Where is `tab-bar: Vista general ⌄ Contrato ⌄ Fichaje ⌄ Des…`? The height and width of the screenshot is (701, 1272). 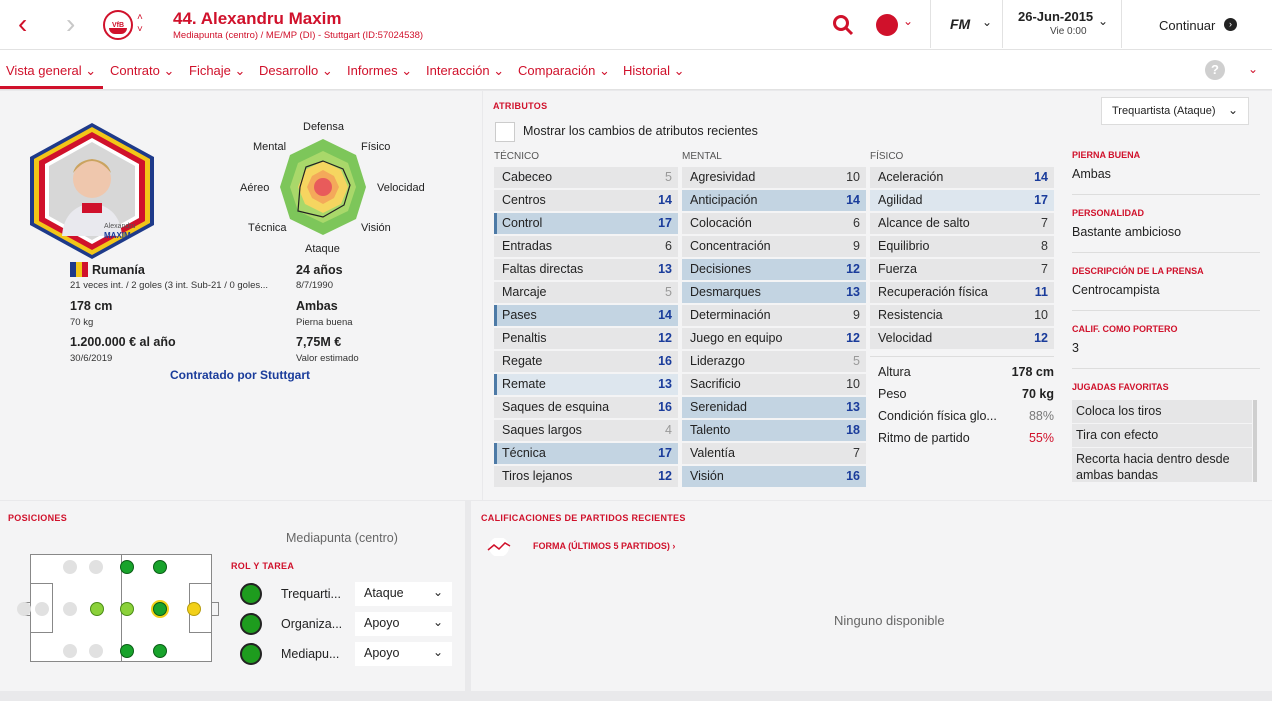
tab-bar: Vista general ⌄ Contrato ⌄ Fichaje ⌄ Des… is located at coordinates (636, 70).